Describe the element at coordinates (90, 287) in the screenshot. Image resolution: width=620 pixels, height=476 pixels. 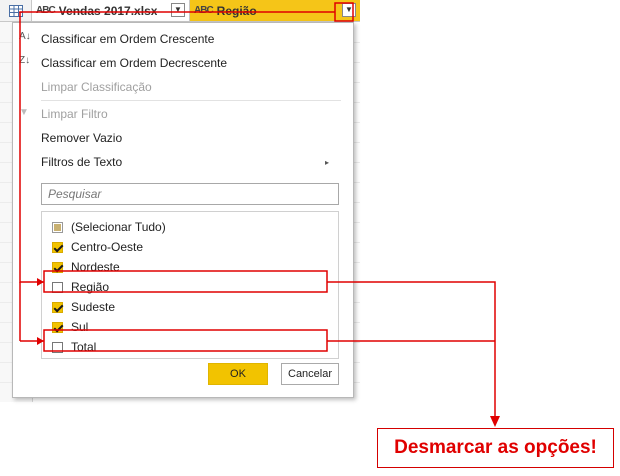
I see `filter-list-item-label: Região` at that location.